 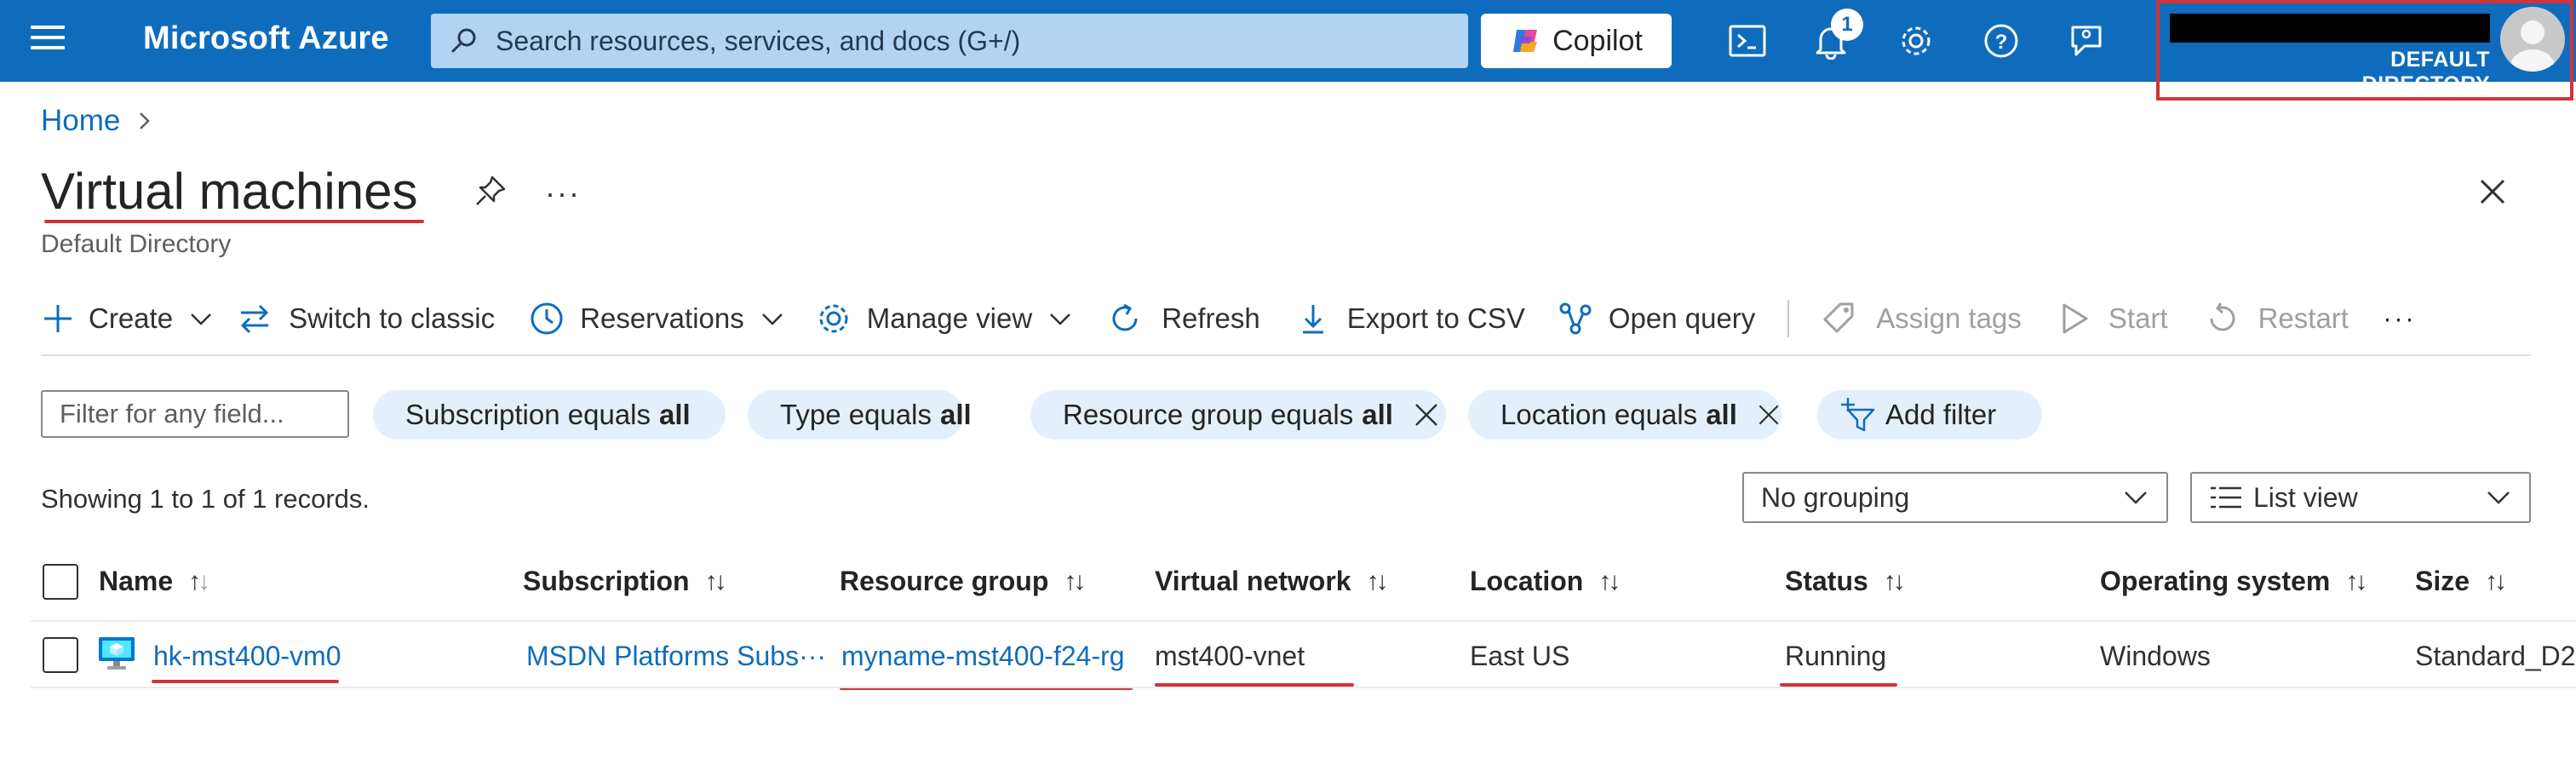 I want to click on open-query-label: Open query, so click(x=1682, y=318).